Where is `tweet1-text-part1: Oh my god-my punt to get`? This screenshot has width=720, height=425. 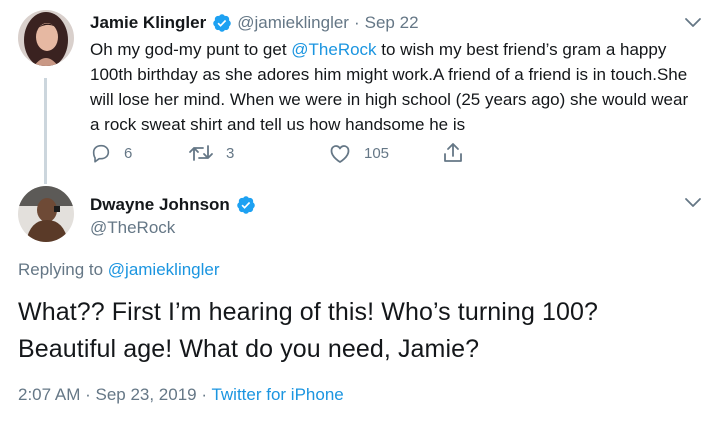
tweet1-text-part1: Oh my god-my punt to get is located at coordinates (191, 49).